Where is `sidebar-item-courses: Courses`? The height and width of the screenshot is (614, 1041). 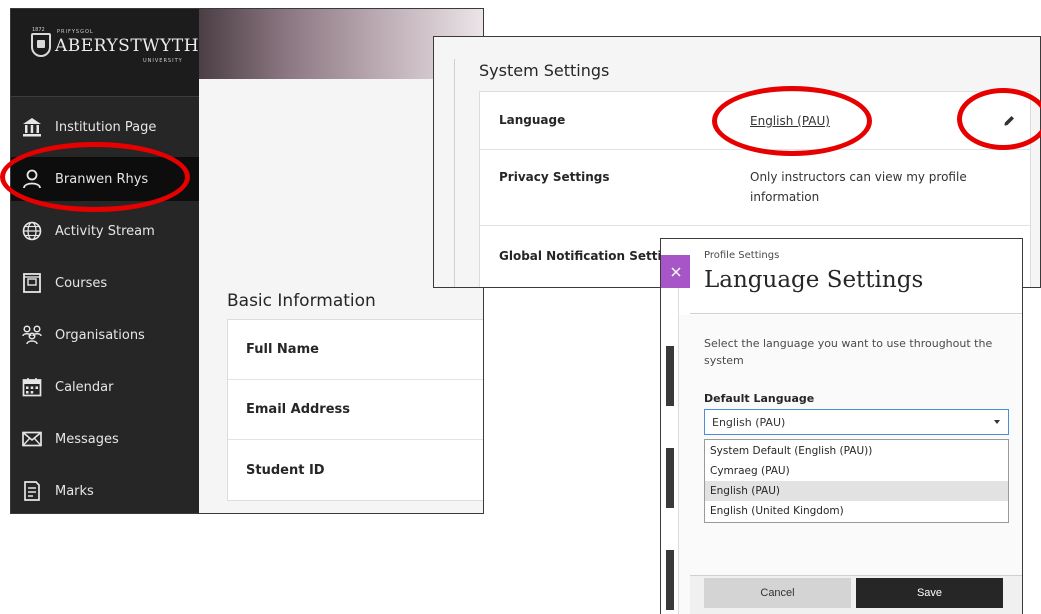 sidebar-item-courses: Courses is located at coordinates (105, 283).